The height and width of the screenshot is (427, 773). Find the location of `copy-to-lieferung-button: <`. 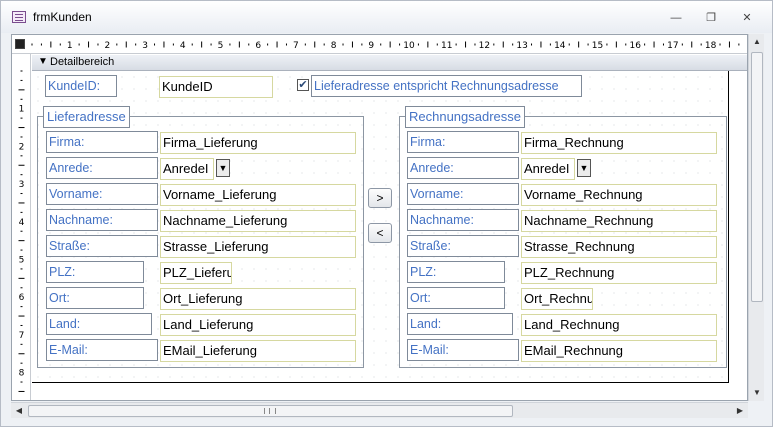

copy-to-lieferung-button: < is located at coordinates (380, 233).